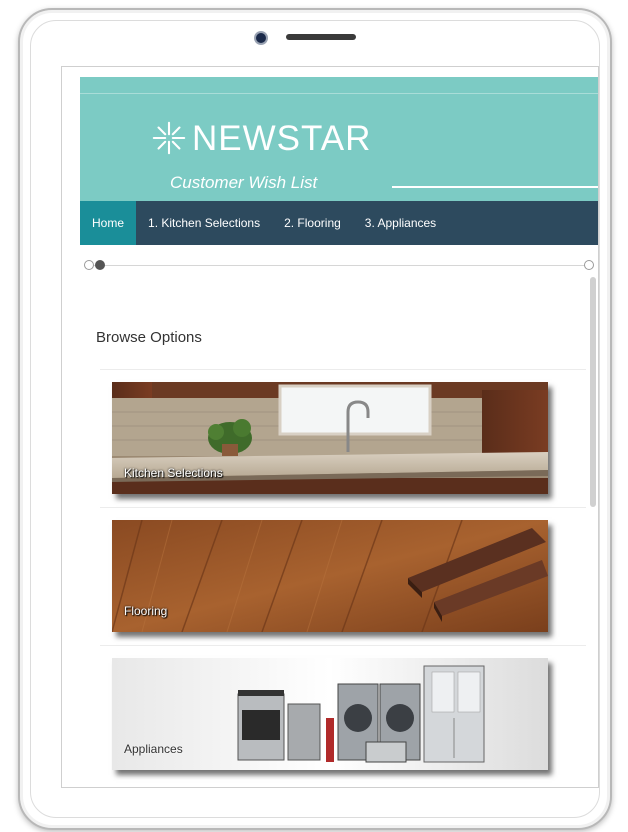  What do you see at coordinates (146, 611) in the screenshot?
I see `card-label-flooring: Flooring` at bounding box center [146, 611].